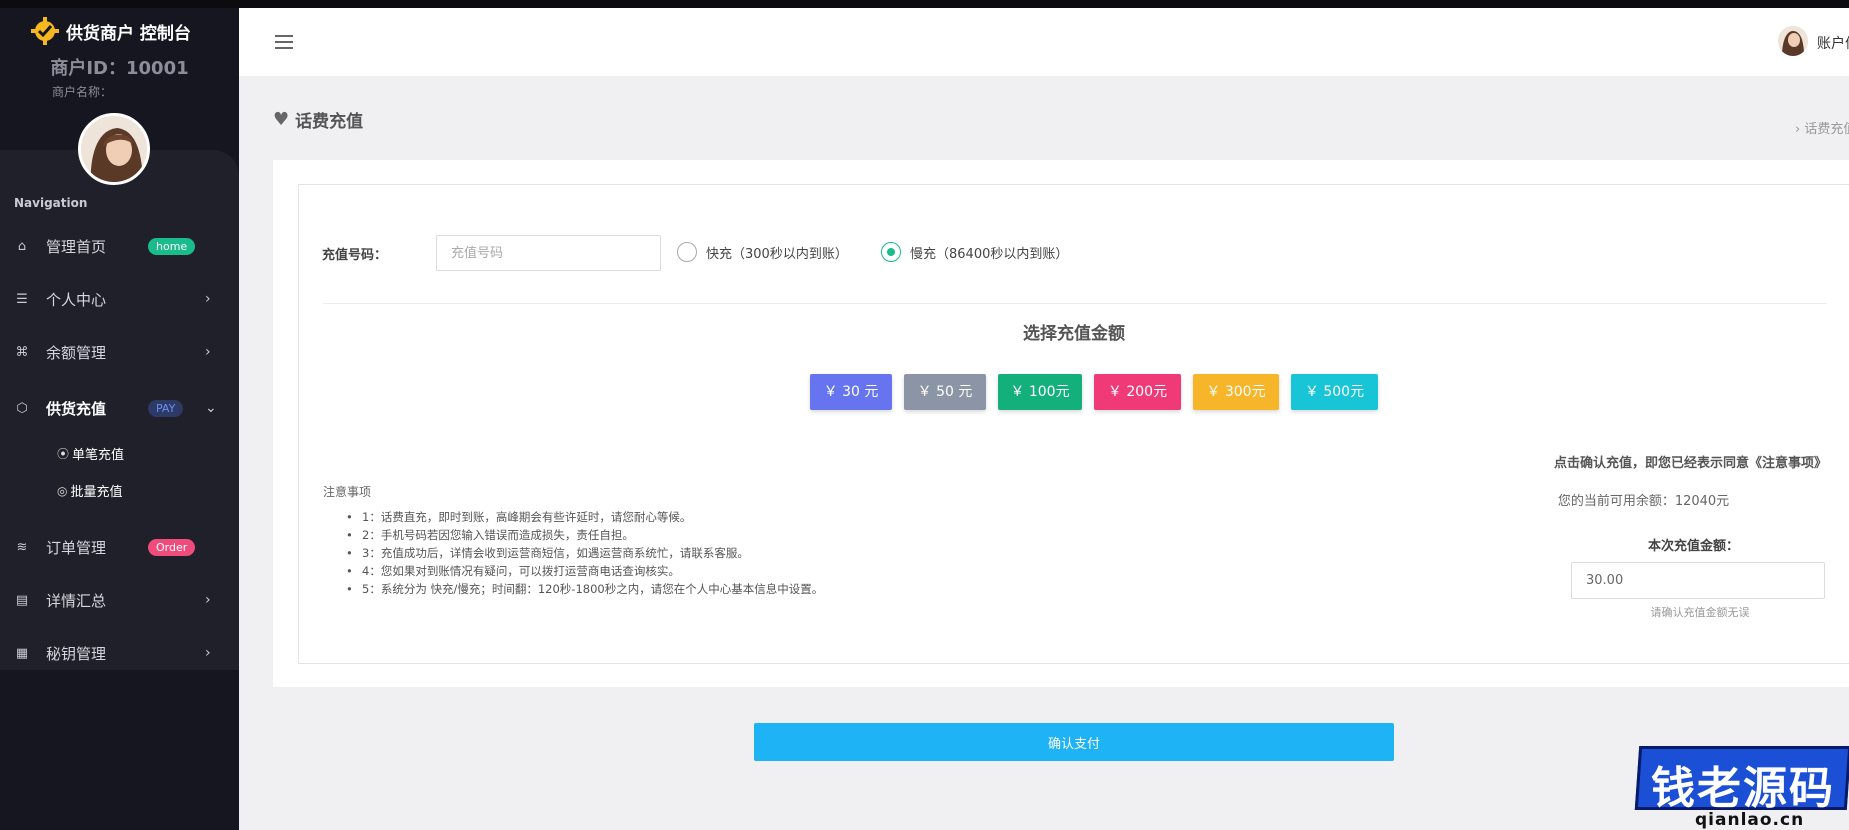 This screenshot has width=1849, height=830. What do you see at coordinates (76, 600) in the screenshot?
I see `sidebar-item-label: 详情汇总` at bounding box center [76, 600].